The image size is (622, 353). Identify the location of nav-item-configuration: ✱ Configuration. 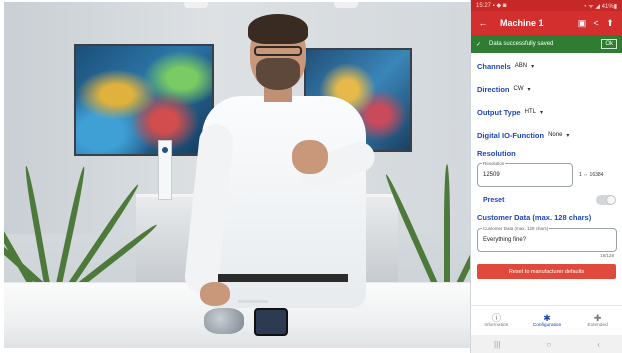
(547, 320).